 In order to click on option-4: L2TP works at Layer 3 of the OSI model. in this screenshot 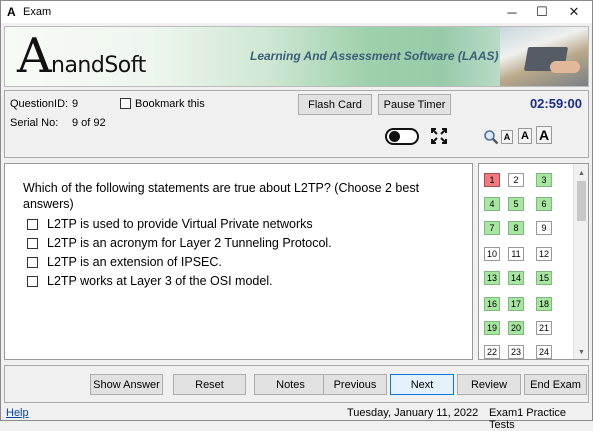, I will do `click(150, 281)`.